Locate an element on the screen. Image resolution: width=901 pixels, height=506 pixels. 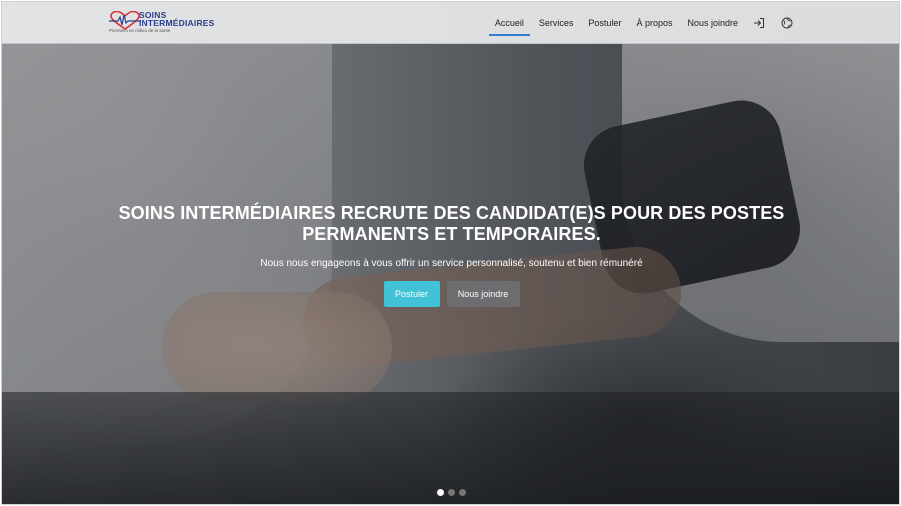
nav-item-postuler: Postuler is located at coordinates (604, 23).